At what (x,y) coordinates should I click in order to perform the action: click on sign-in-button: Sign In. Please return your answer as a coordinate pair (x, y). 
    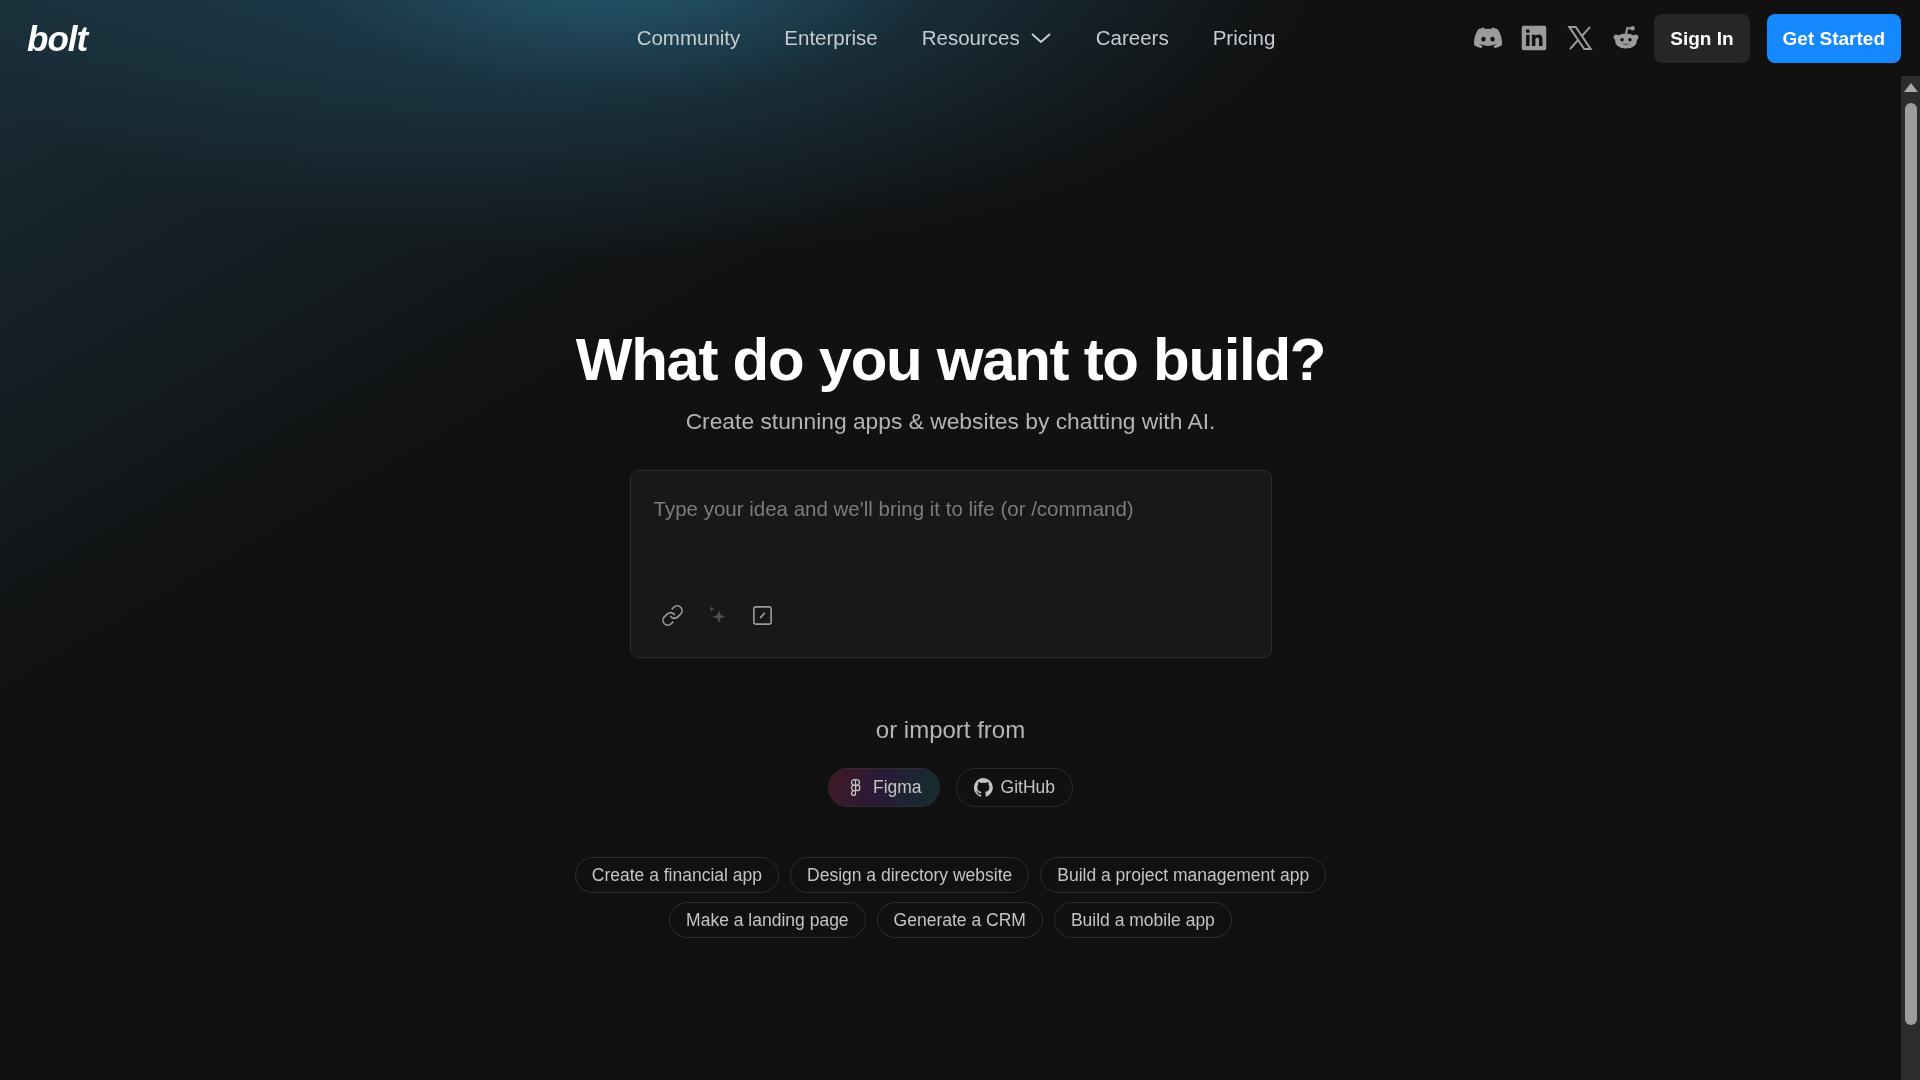
    Looking at the image, I should click on (1702, 38).